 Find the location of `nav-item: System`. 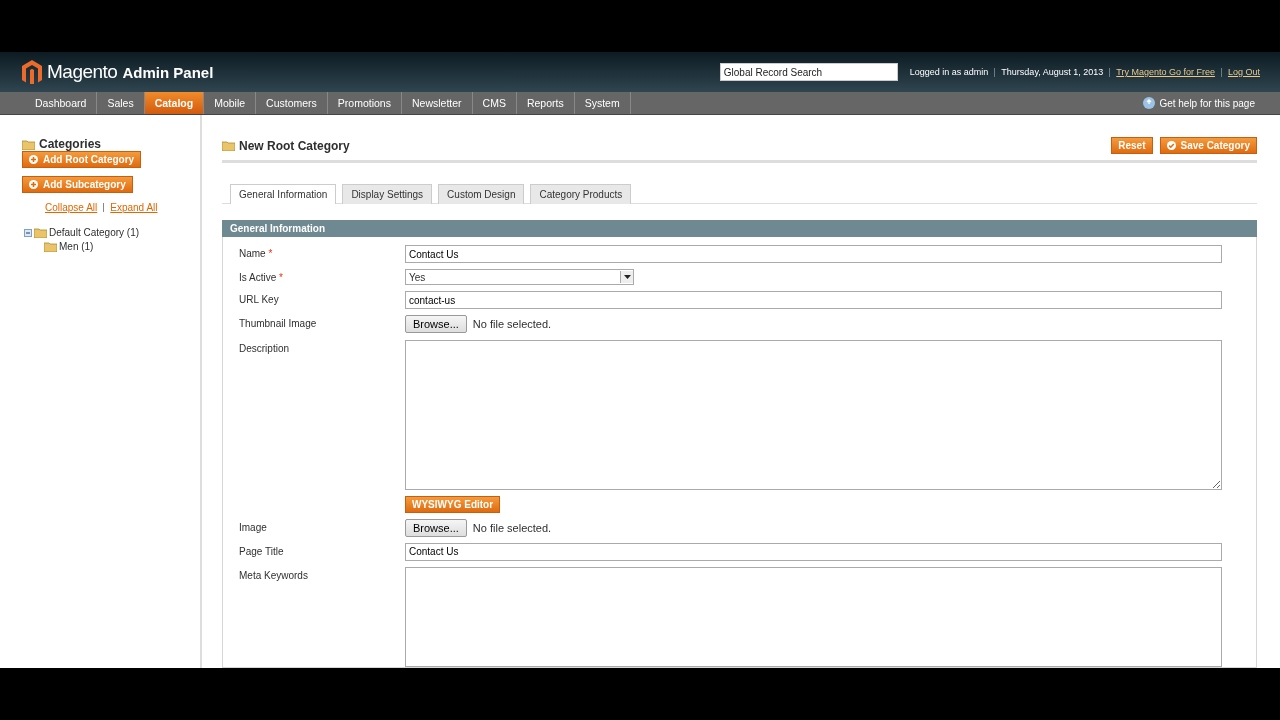

nav-item: System is located at coordinates (602, 103).